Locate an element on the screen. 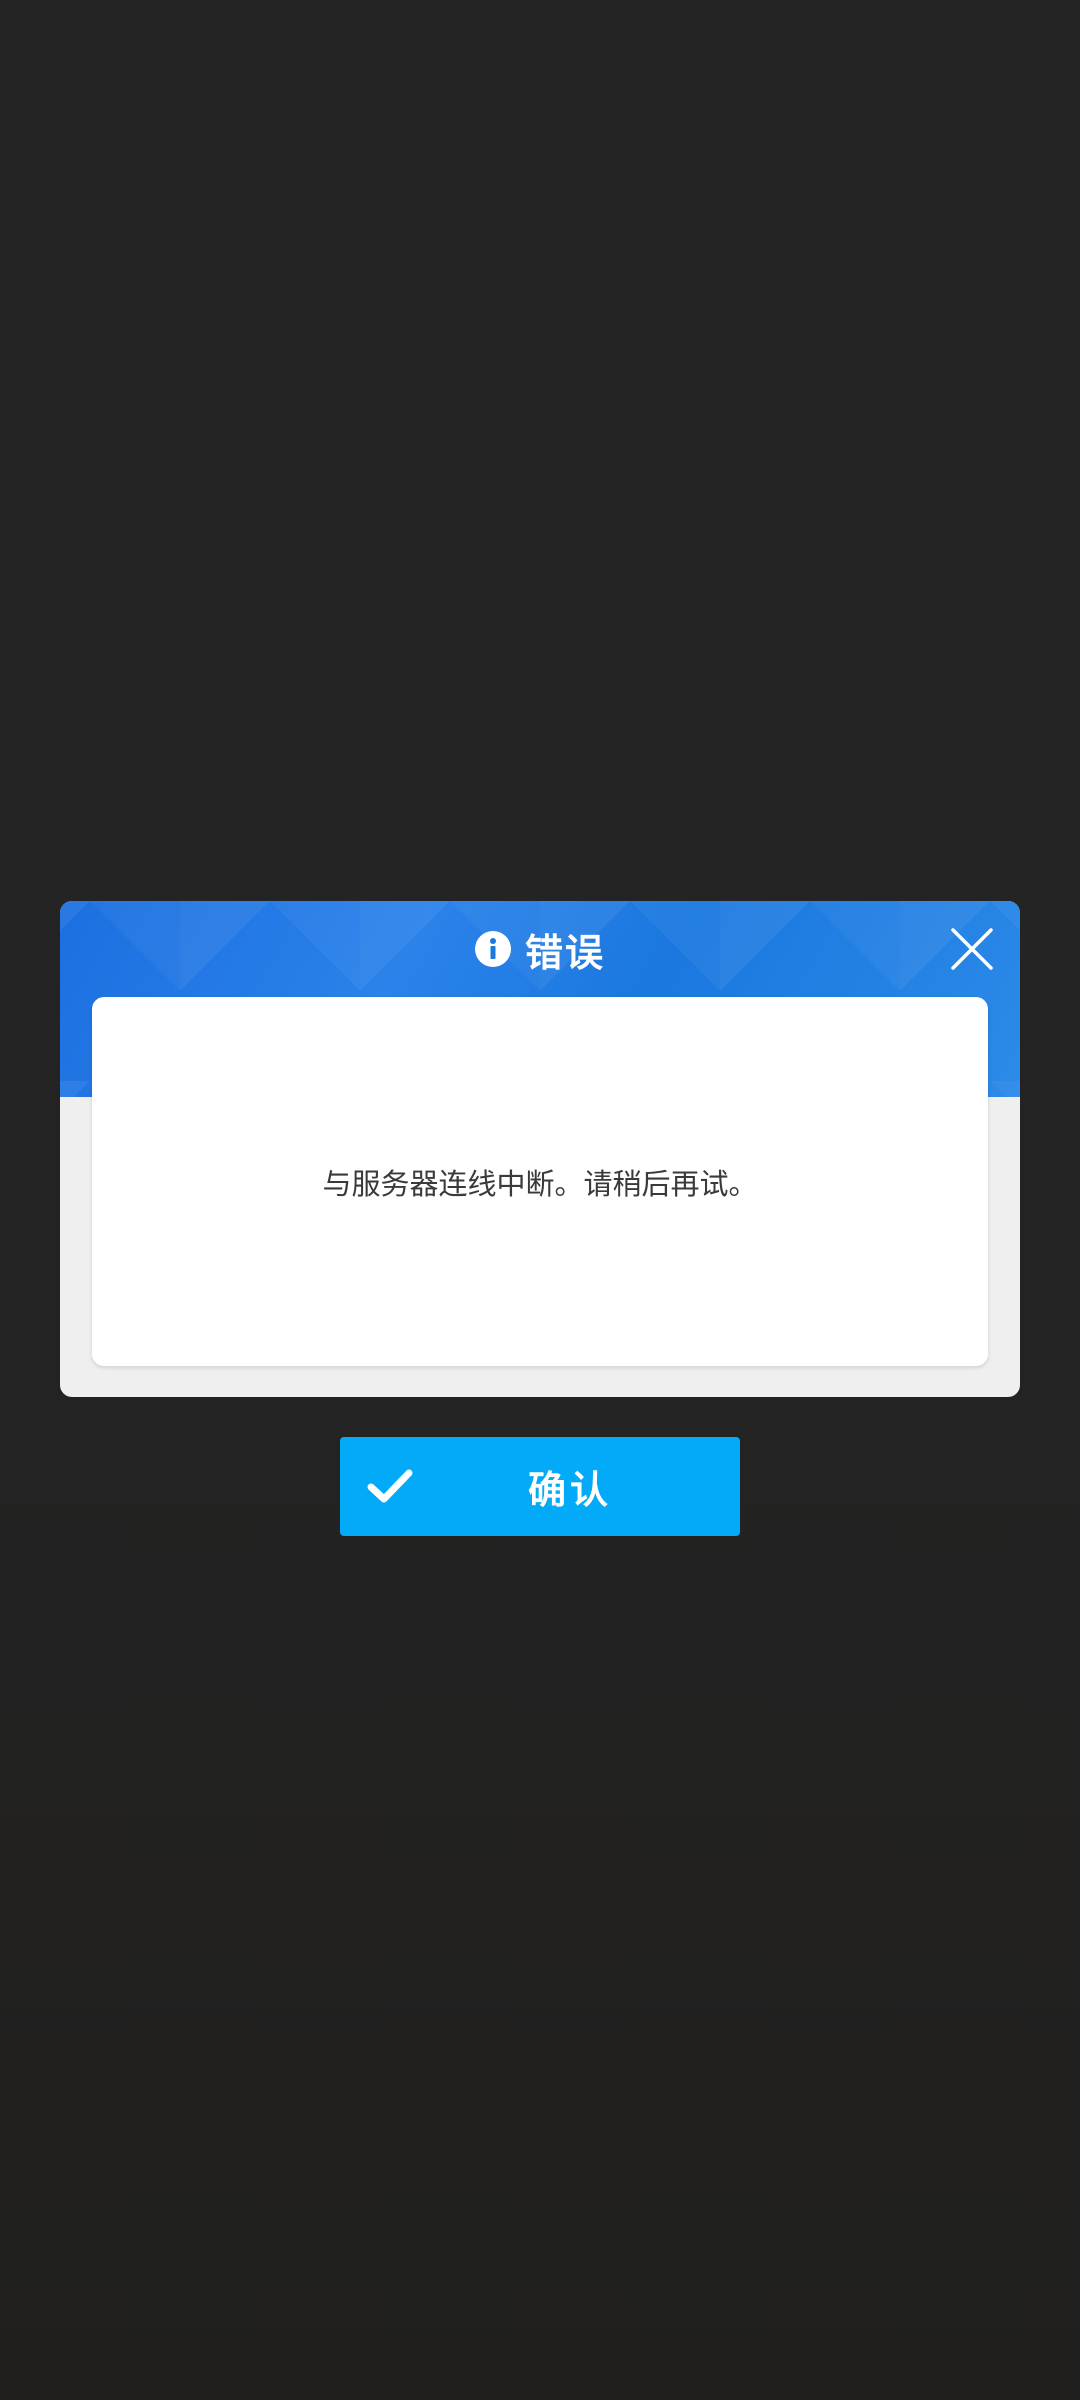 The image size is (1080, 2400). confirm-button: 确认 is located at coordinates (540, 1486).